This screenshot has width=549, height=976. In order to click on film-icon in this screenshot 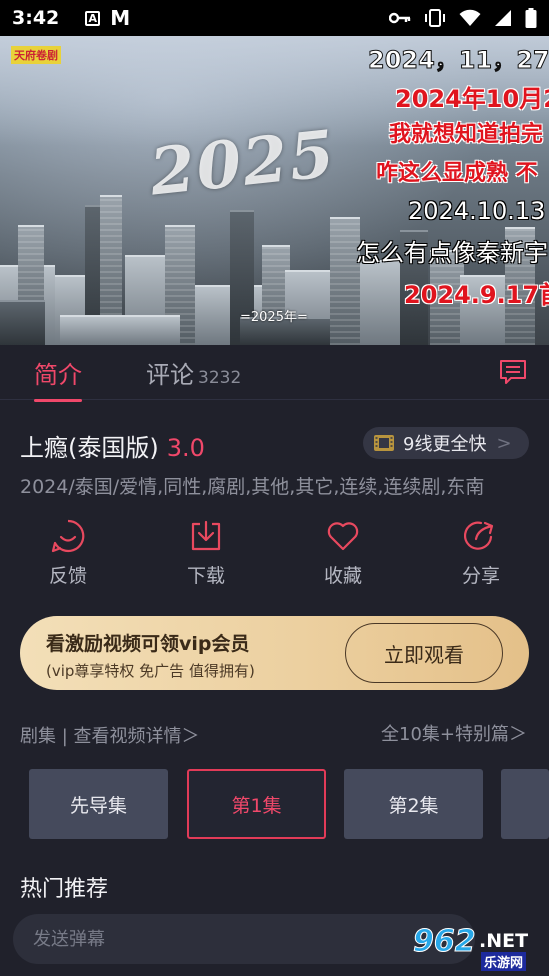, I will do `click(384, 443)`.